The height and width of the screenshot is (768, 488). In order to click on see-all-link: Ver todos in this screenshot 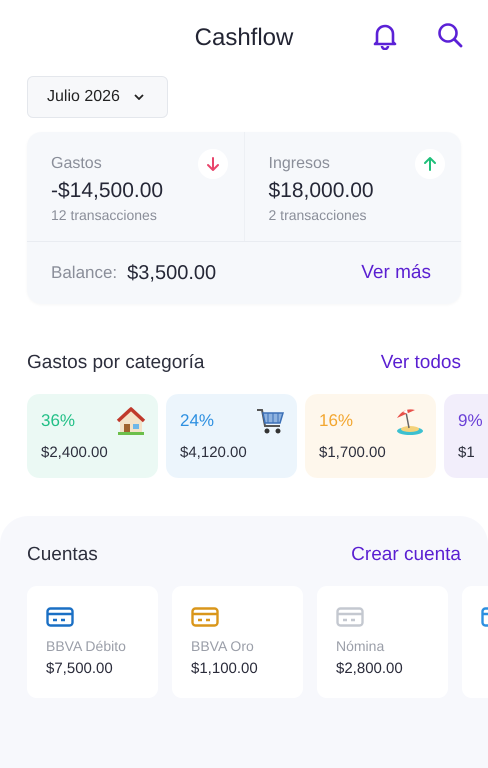, I will do `click(420, 363)`.